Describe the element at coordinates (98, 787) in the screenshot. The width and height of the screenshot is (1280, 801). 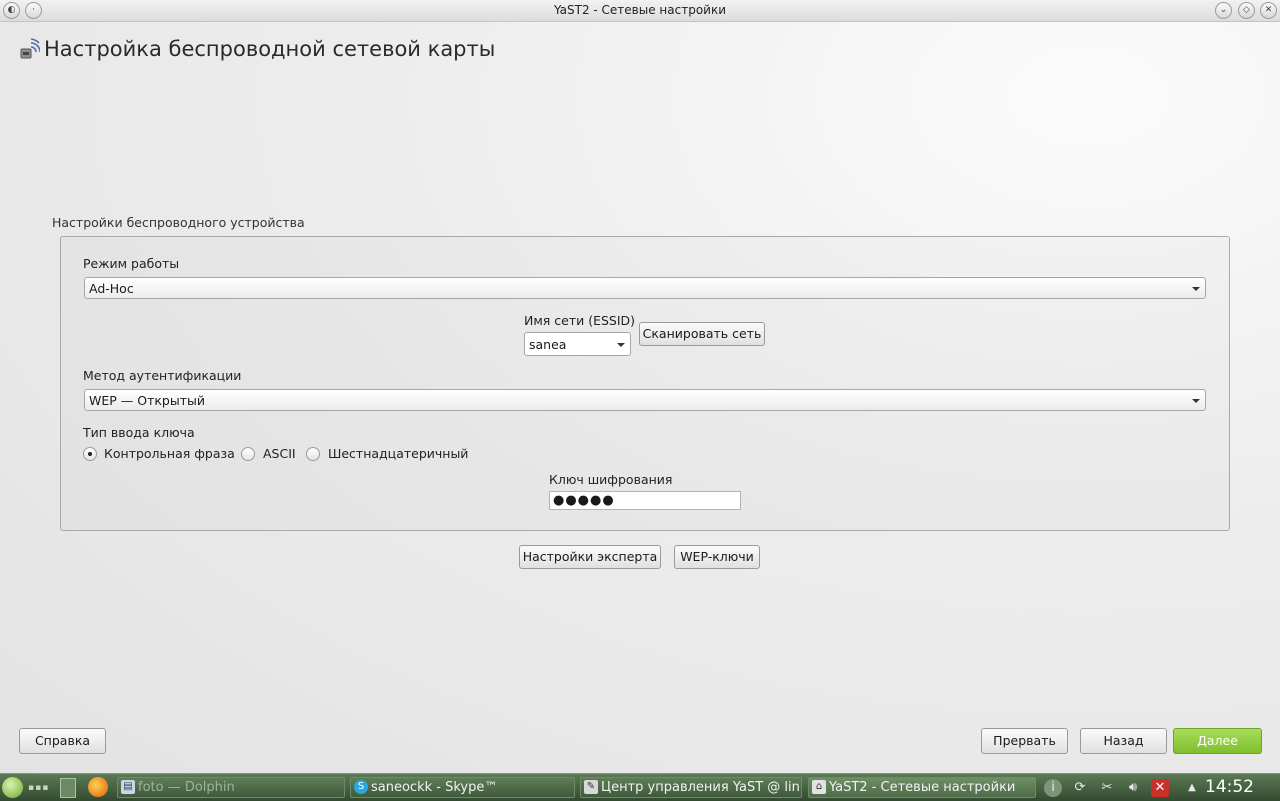
I see `firefox-icon` at that location.